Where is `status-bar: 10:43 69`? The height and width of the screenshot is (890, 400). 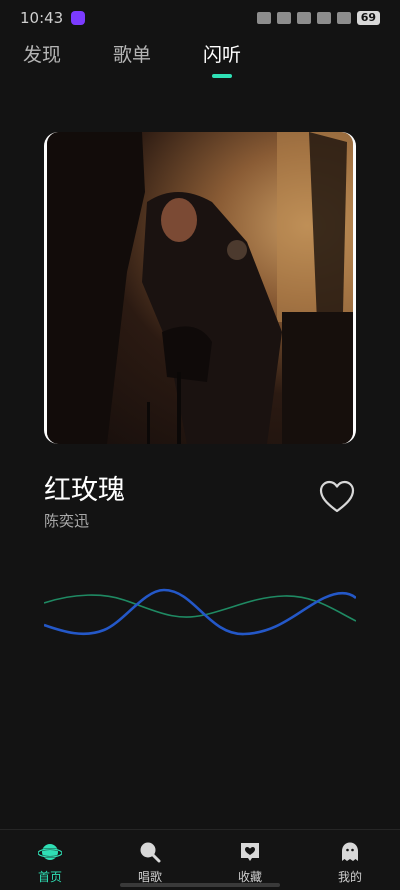
status-bar: 10:43 69 is located at coordinates (200, 18).